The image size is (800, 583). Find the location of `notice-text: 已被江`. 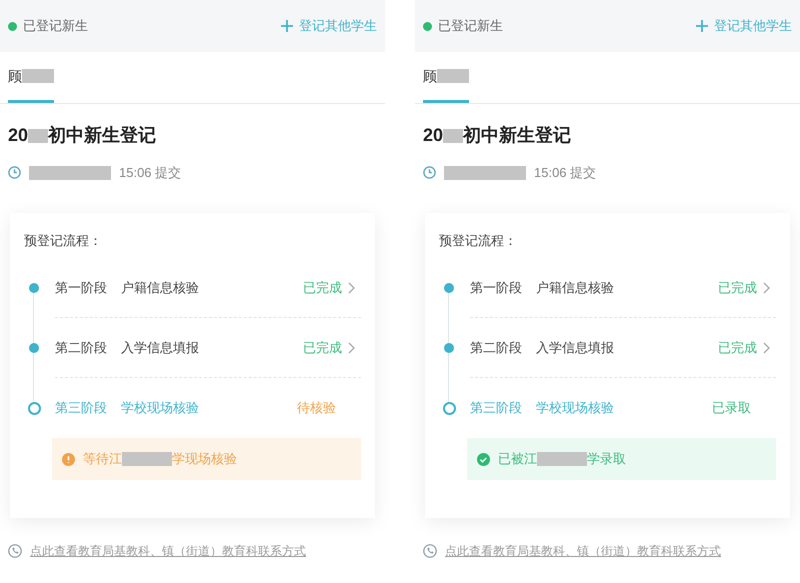

notice-text: 已被江 is located at coordinates (517, 459).